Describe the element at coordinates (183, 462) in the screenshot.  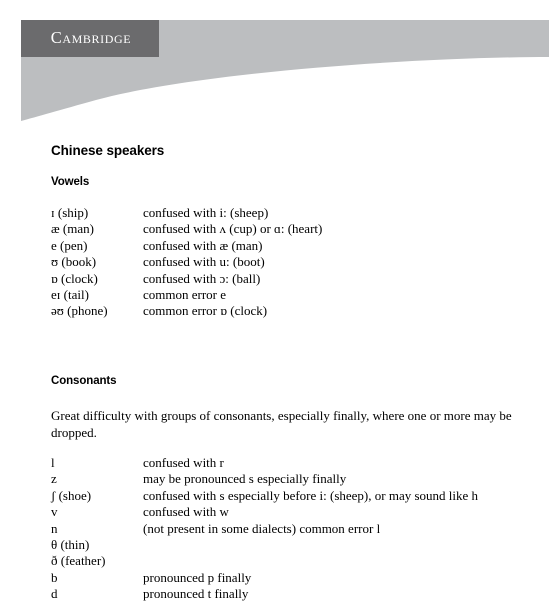
I see `consonant-description: confused with r` at that location.